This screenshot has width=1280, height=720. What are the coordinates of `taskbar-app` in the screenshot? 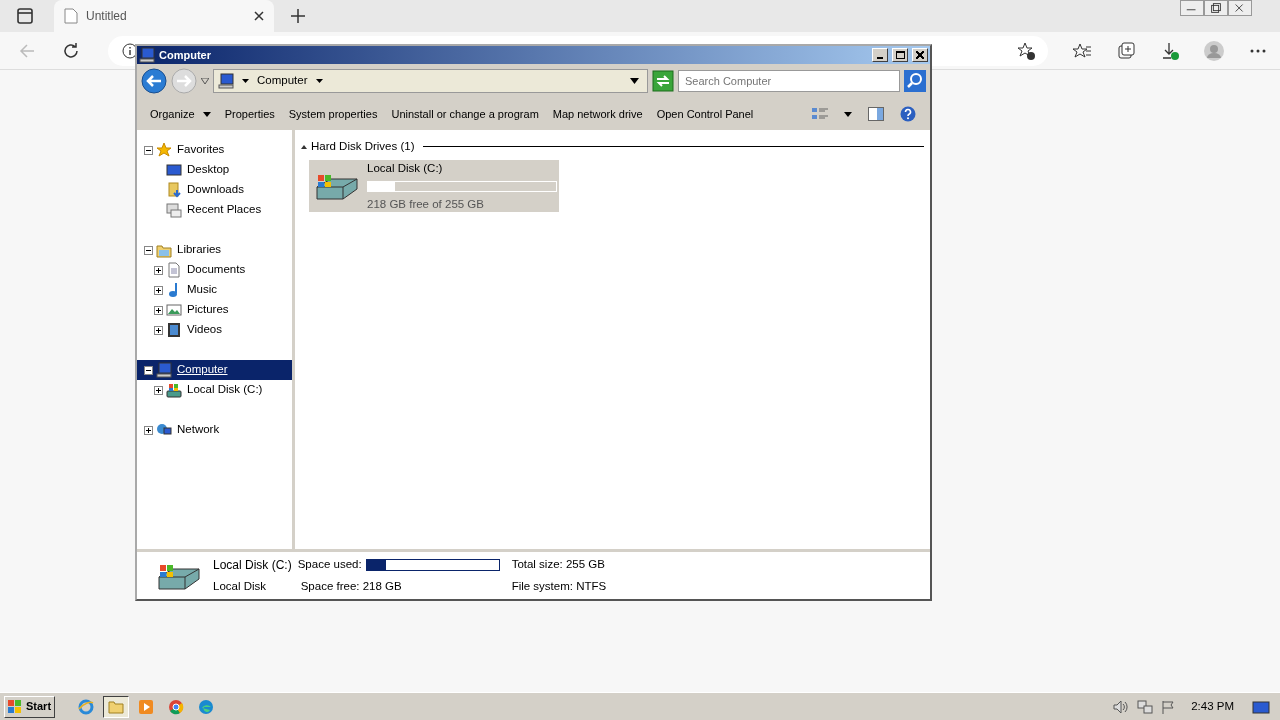 It's located at (116, 706).